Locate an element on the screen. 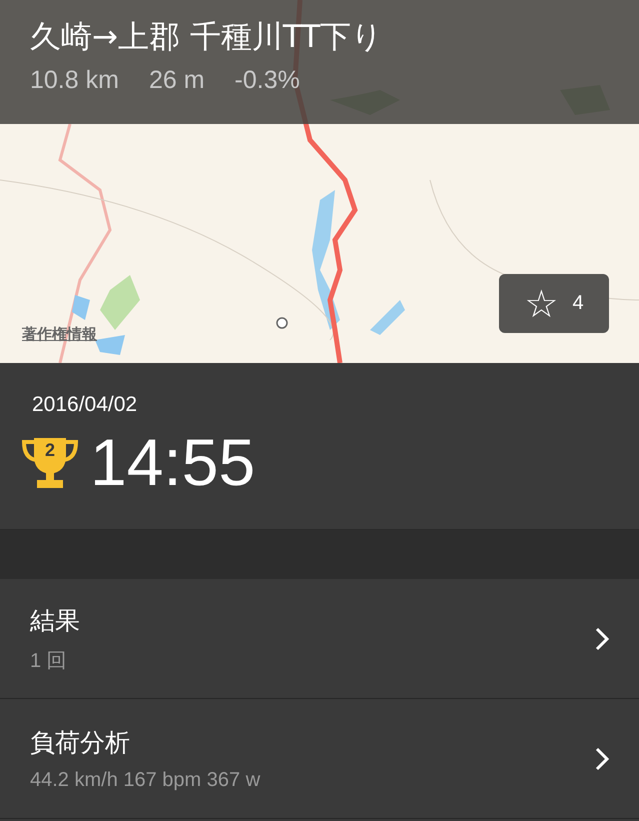 This screenshot has width=639, height=821. list-item: 結果 1 回 is located at coordinates (319, 639).